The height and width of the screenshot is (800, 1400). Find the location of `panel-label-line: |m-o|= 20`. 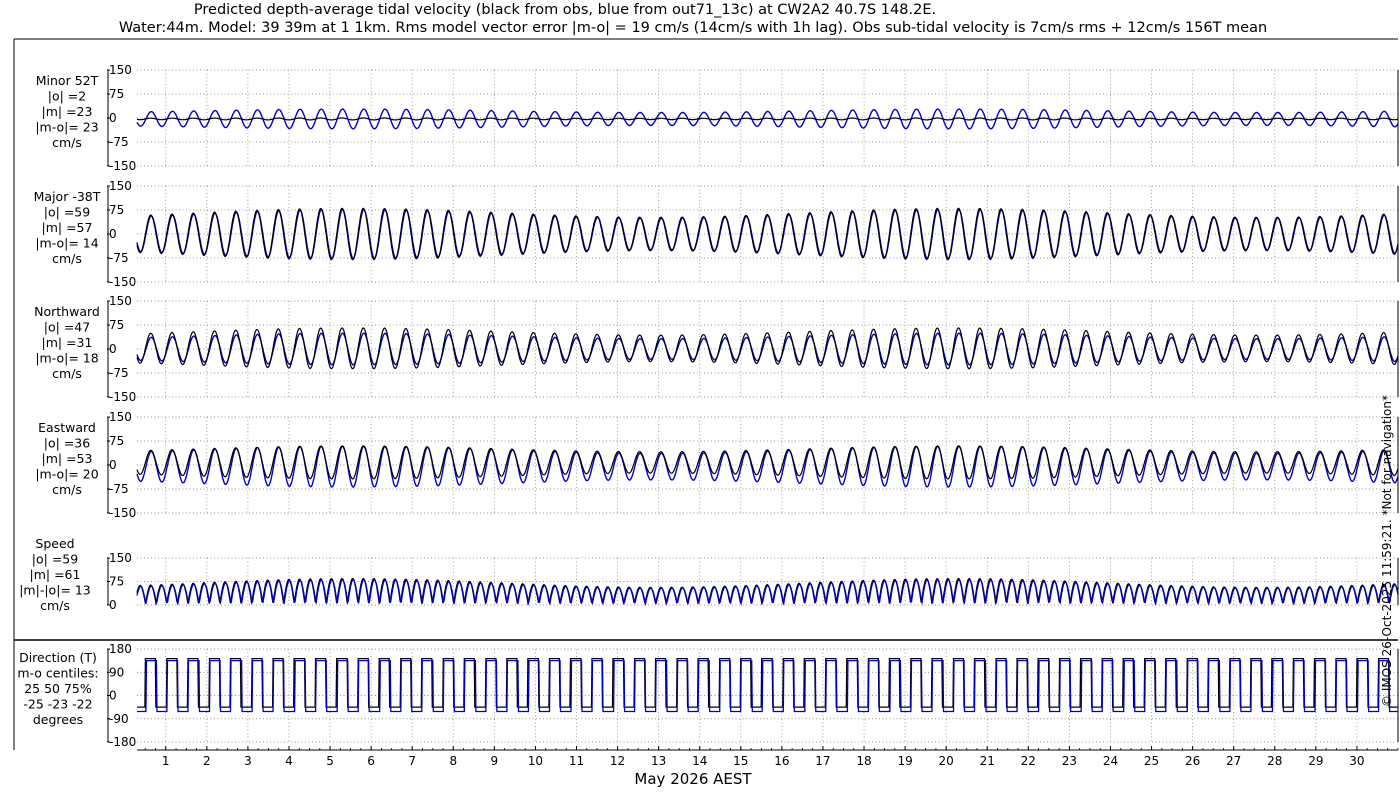

panel-label-line: |m-o|= 20 is located at coordinates (66, 474).